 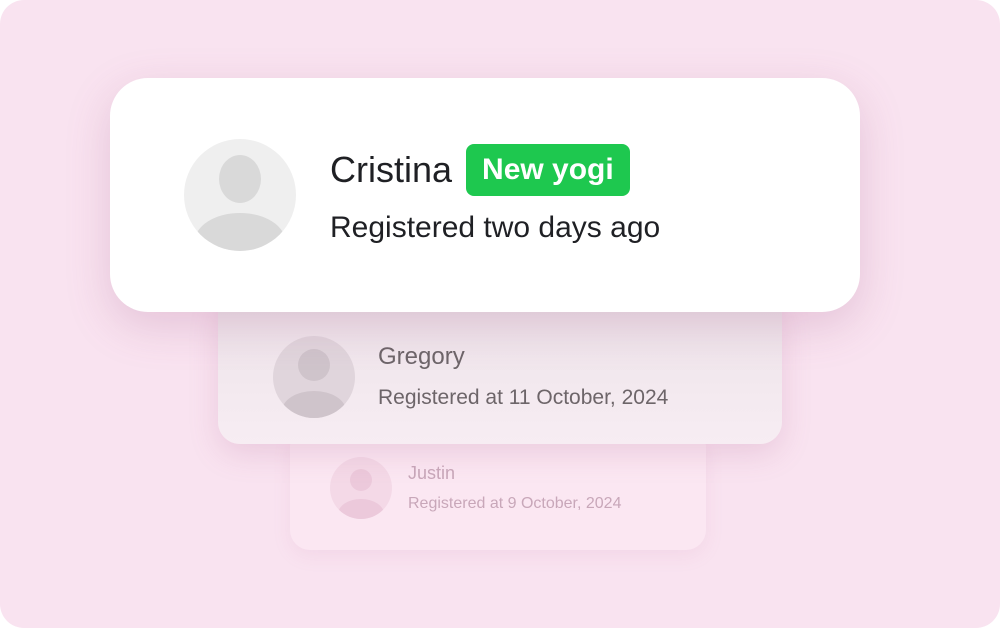 I want to click on name-row: Cristina New yogi, so click(x=495, y=170).